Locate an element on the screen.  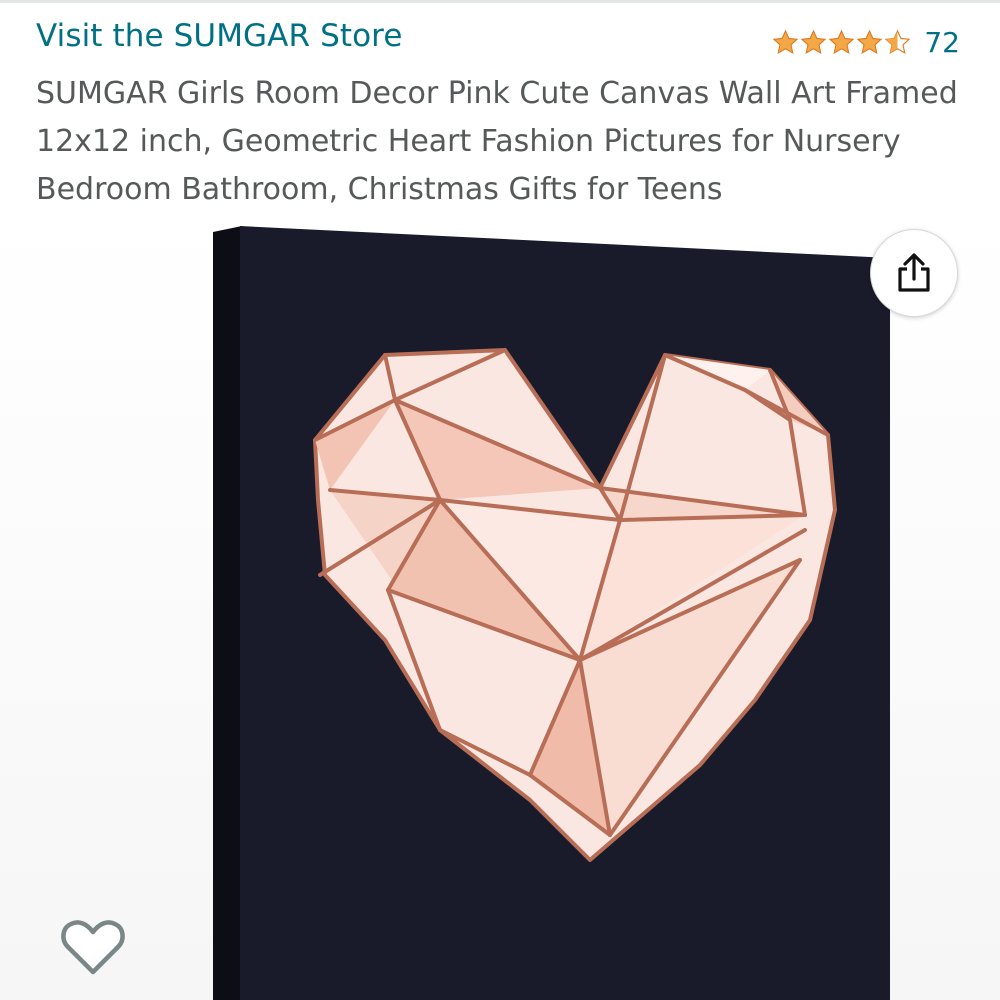
half-star-icon is located at coordinates (898, 41).